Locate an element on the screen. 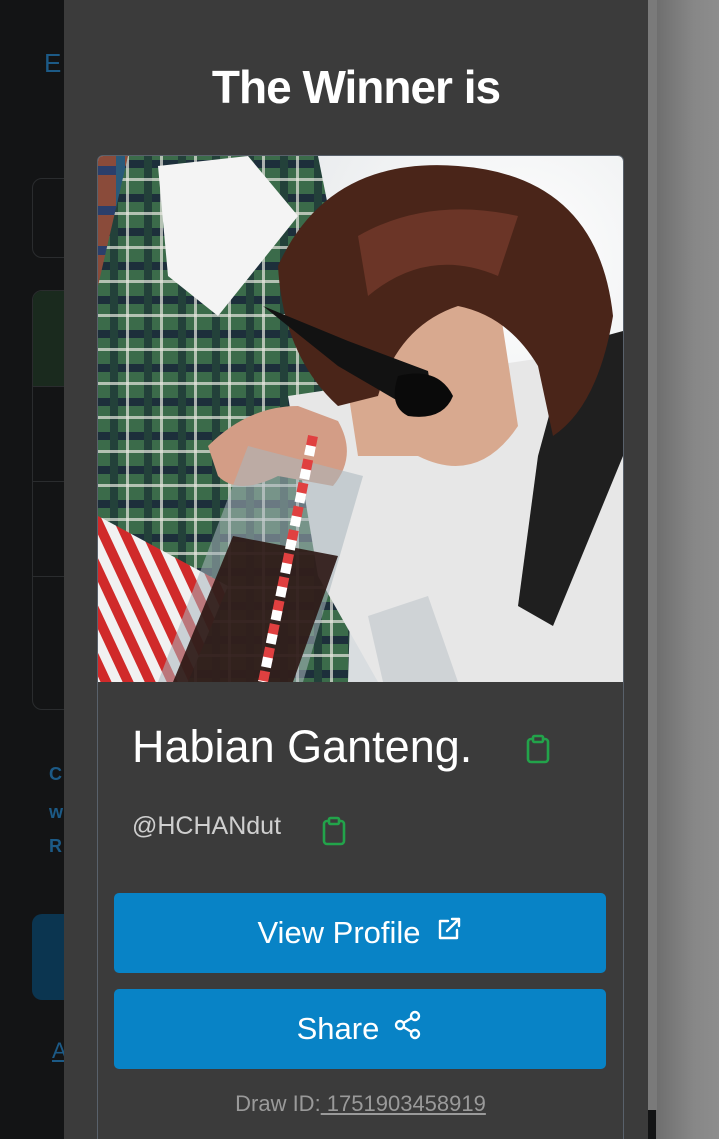 The height and width of the screenshot is (1139, 719). draw-id: Draw ID: 1751903458919 is located at coordinates (360, 1104).